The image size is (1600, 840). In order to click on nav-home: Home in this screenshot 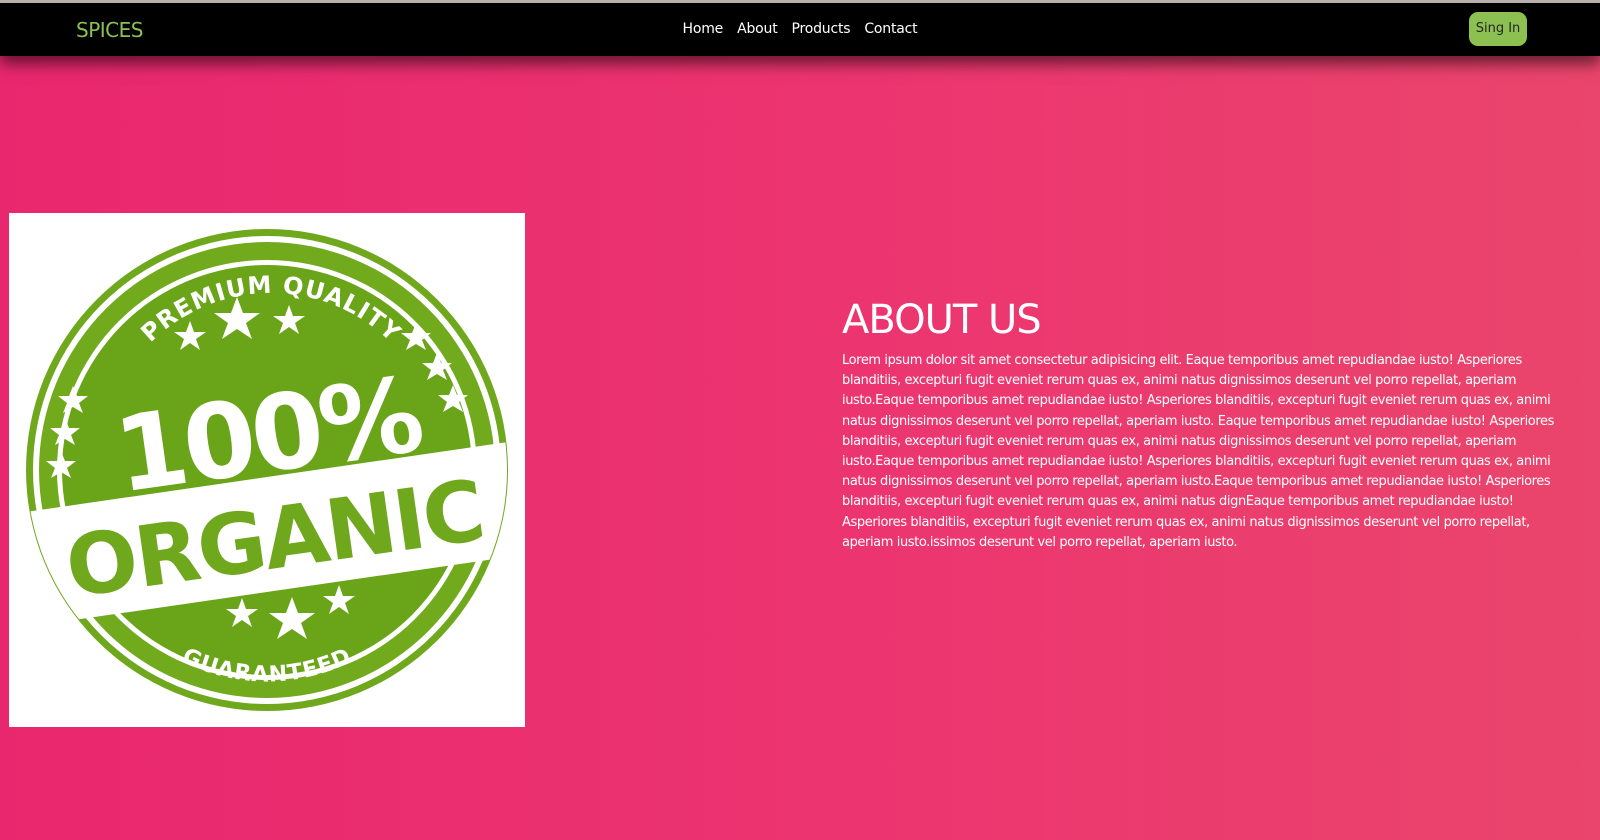, I will do `click(703, 29)`.